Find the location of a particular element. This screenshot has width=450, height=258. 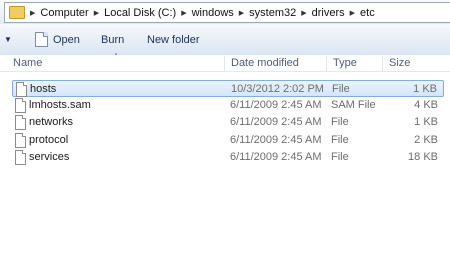

breadcrumb-etc: etc is located at coordinates (367, 13).